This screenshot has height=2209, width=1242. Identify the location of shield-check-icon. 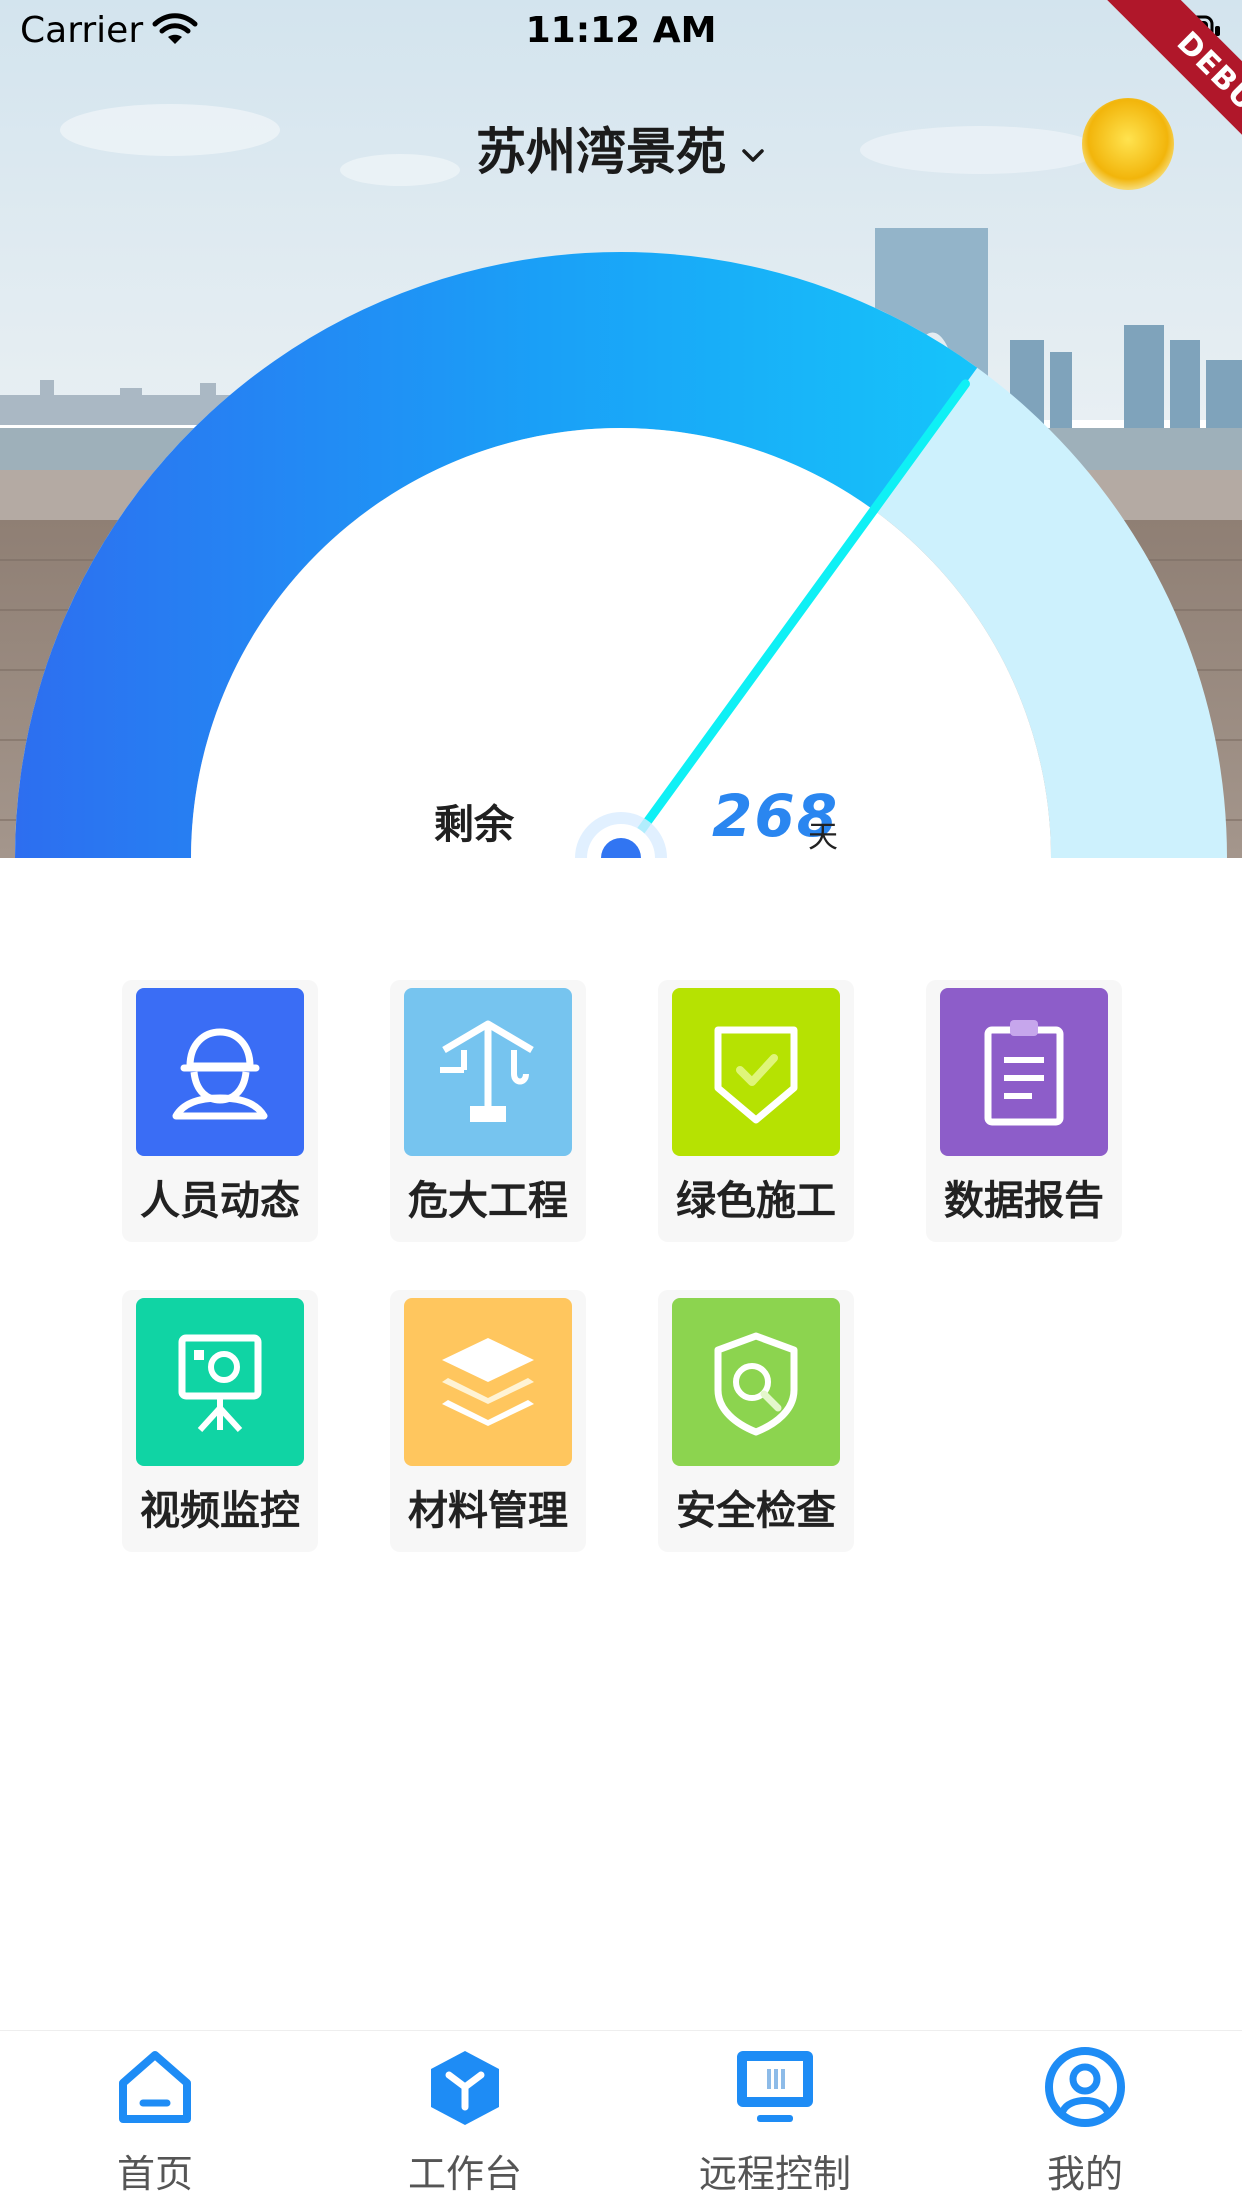
(756, 1072).